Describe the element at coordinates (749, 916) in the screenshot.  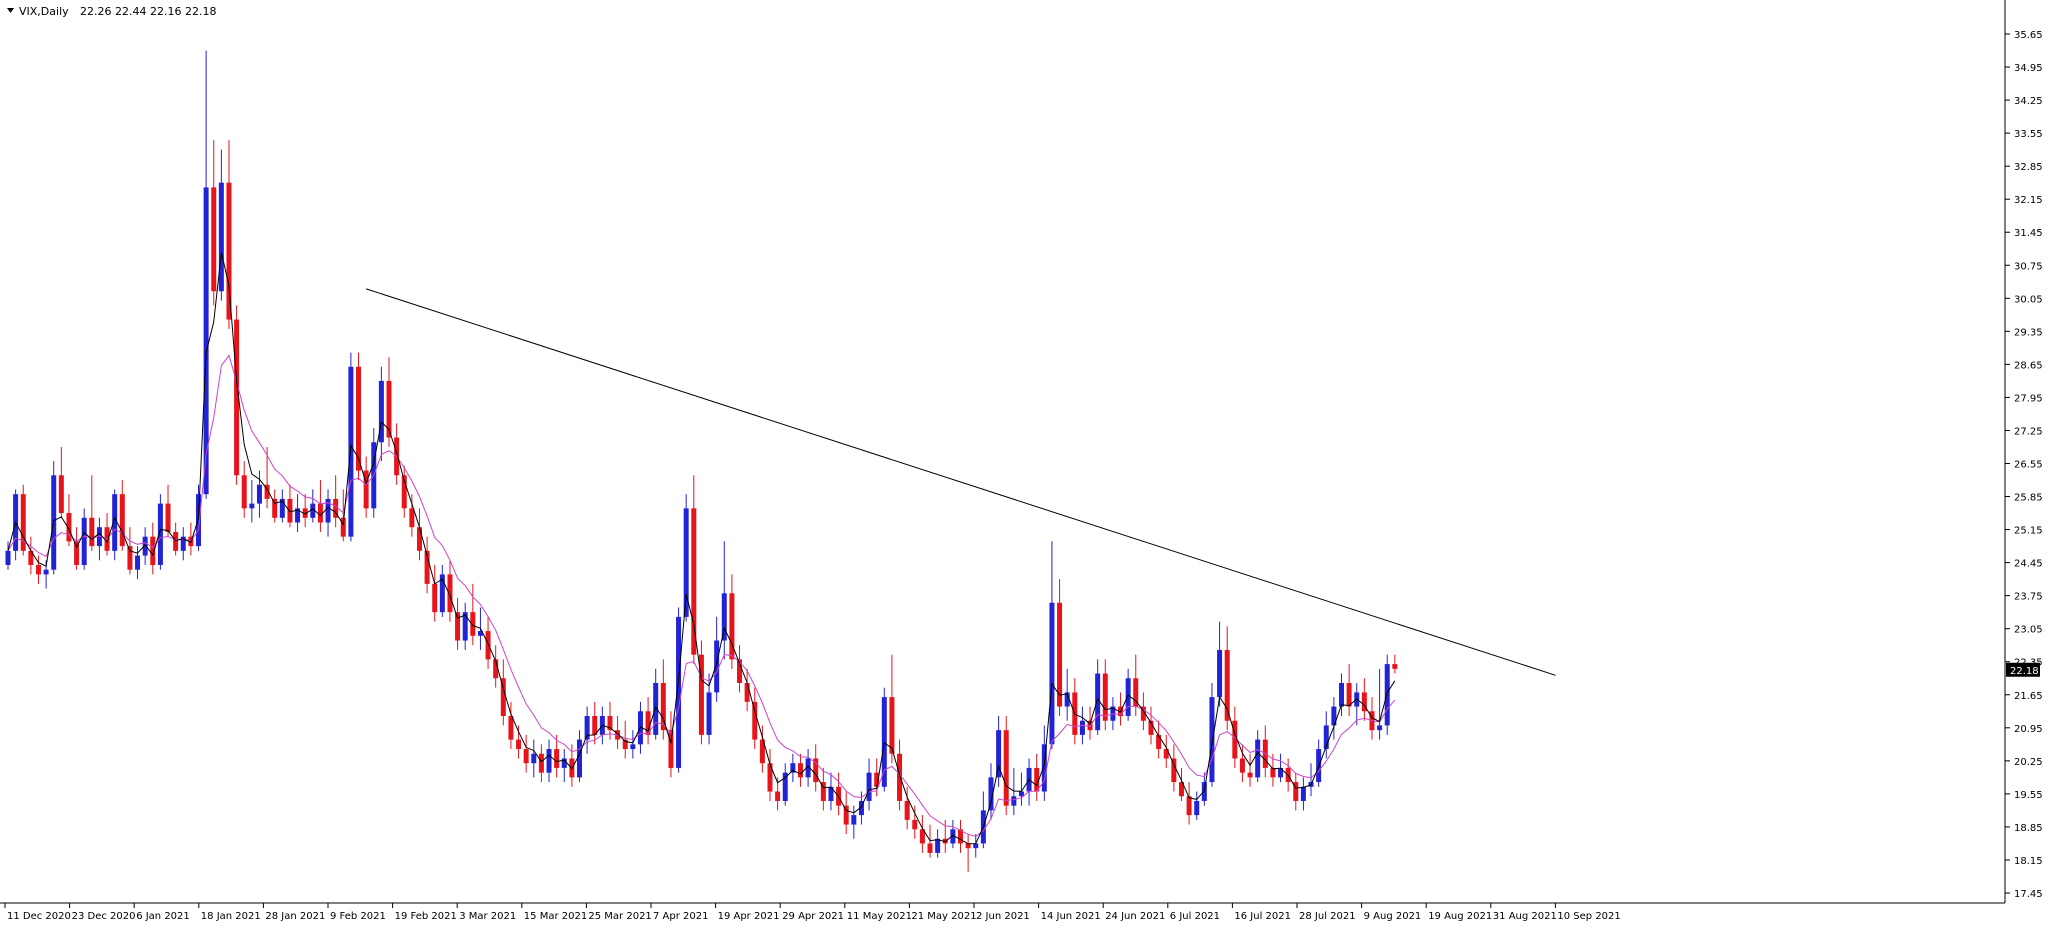
I see `time-tick-label: 19 Apr 2021` at that location.